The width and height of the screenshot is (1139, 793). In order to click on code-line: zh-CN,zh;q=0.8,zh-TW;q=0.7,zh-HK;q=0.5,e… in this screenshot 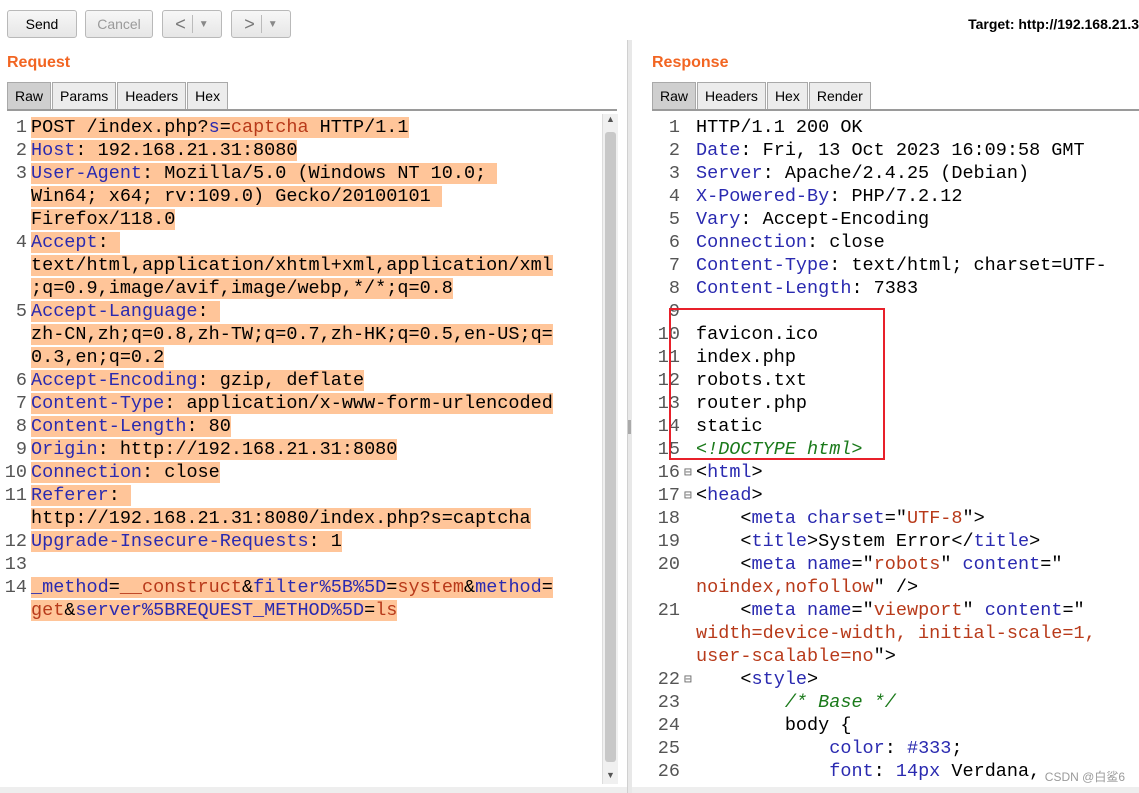, I will do `click(300, 334)`.